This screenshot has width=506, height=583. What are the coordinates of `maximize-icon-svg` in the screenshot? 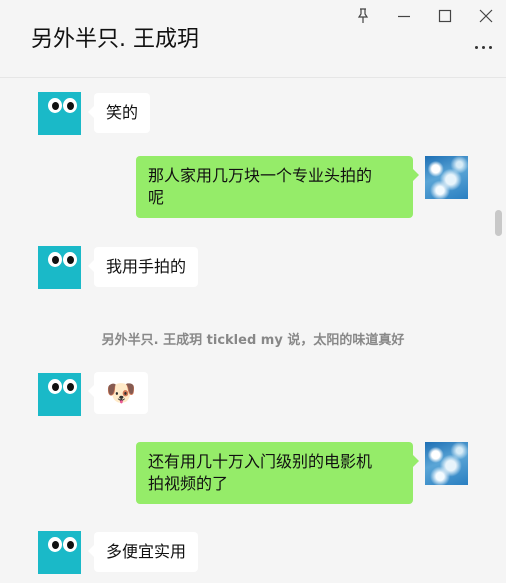 It's located at (445, 16).